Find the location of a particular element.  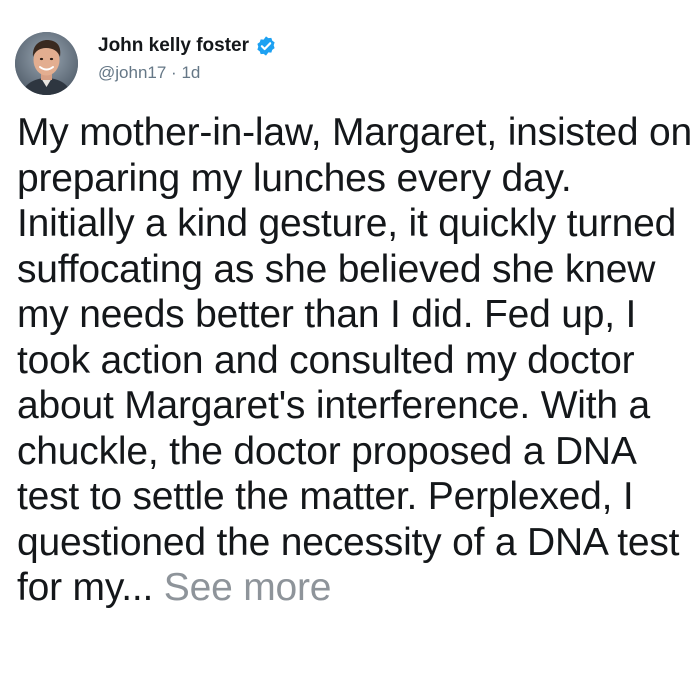

avatar-photo-icon is located at coordinates (46, 63).